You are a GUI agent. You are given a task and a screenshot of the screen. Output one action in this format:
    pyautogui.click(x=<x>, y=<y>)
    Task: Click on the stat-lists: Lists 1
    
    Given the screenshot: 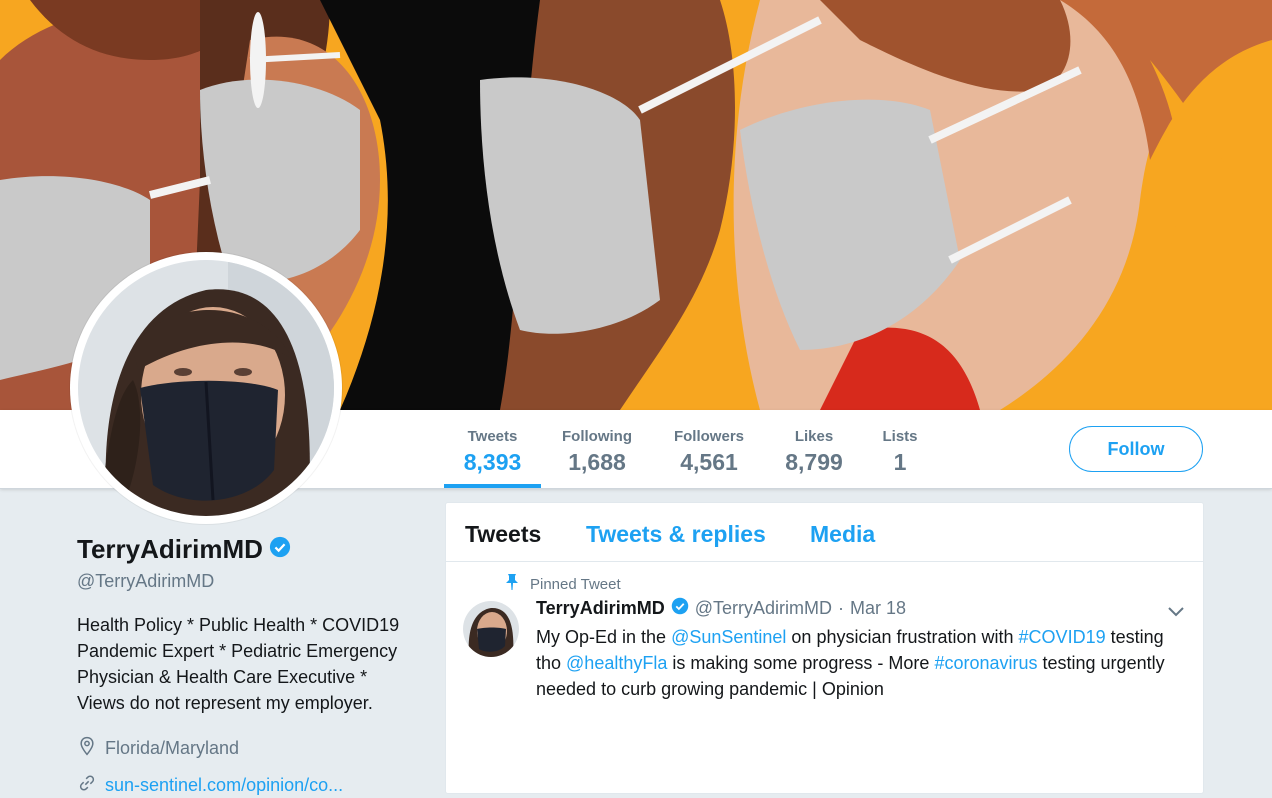 What is the action you would take?
    pyautogui.click(x=900, y=449)
    